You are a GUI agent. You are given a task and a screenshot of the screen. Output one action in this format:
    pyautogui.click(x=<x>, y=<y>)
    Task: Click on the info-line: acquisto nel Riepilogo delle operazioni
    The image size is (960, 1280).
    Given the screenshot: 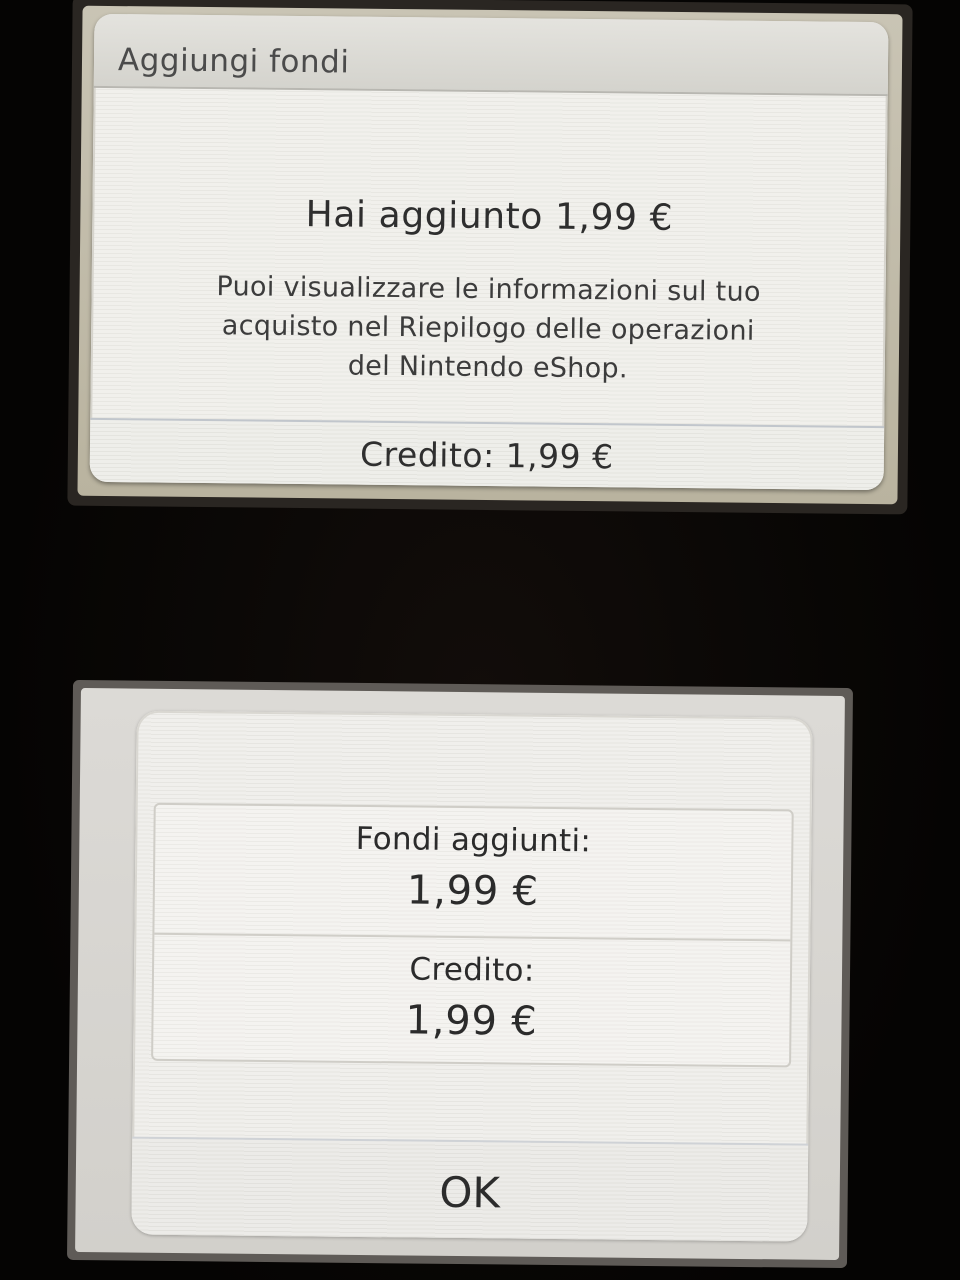 What is the action you would take?
    pyautogui.click(x=488, y=328)
    